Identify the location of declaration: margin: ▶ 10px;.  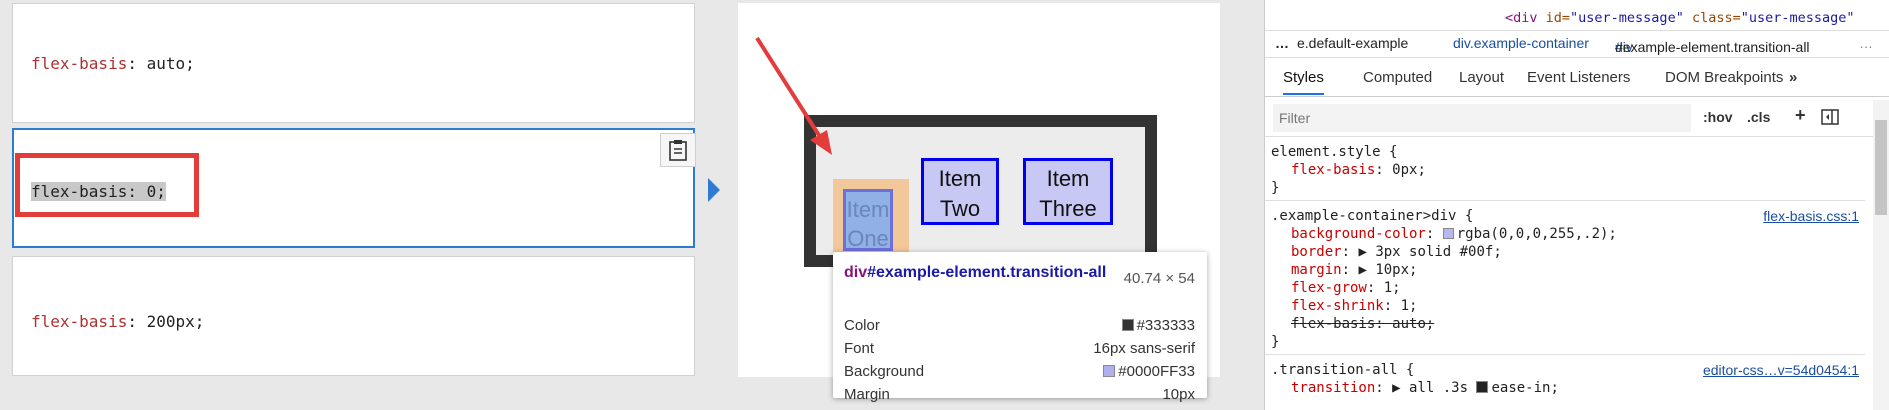
(1354, 270).